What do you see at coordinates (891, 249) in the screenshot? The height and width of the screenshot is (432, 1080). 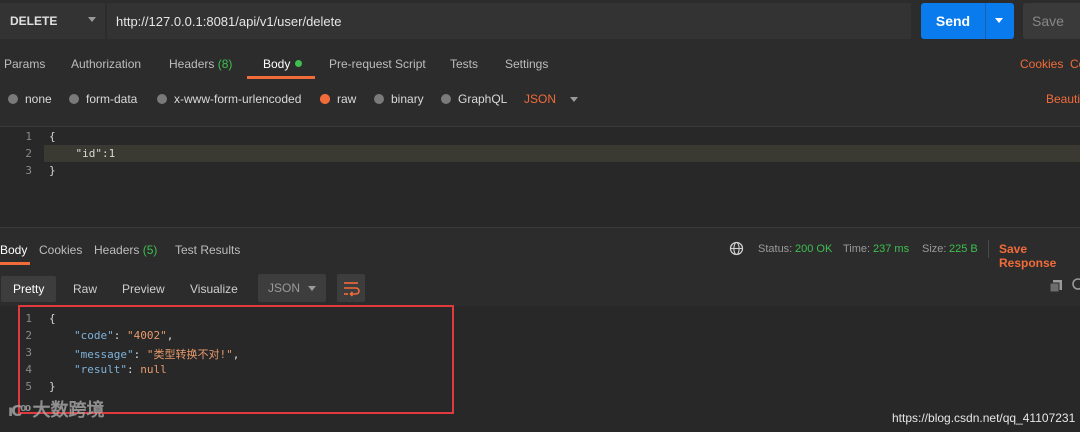 I see `time-value: 237 ms` at bounding box center [891, 249].